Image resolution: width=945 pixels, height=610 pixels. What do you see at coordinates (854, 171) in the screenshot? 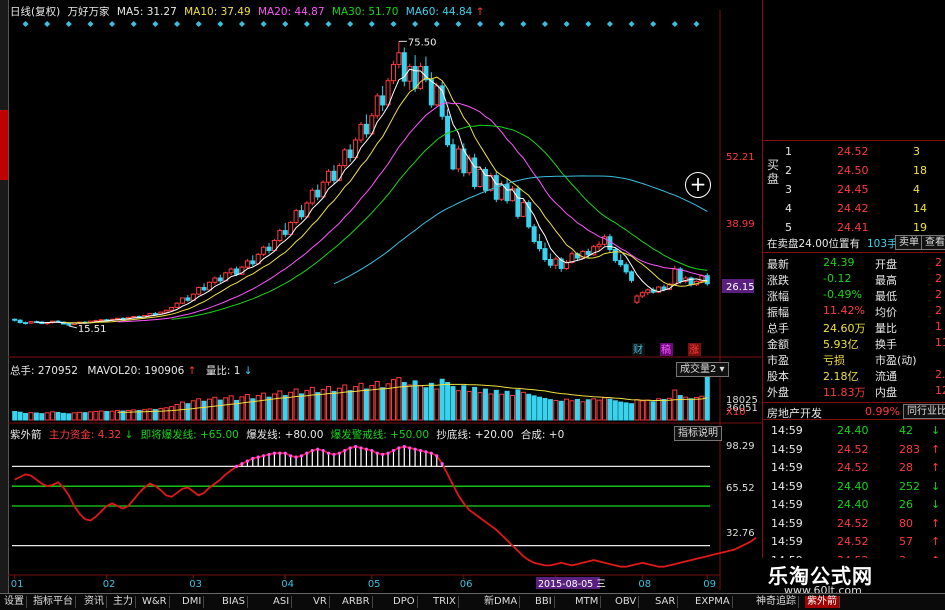
I see `bid-row: 2 24.50 18` at bounding box center [854, 171].